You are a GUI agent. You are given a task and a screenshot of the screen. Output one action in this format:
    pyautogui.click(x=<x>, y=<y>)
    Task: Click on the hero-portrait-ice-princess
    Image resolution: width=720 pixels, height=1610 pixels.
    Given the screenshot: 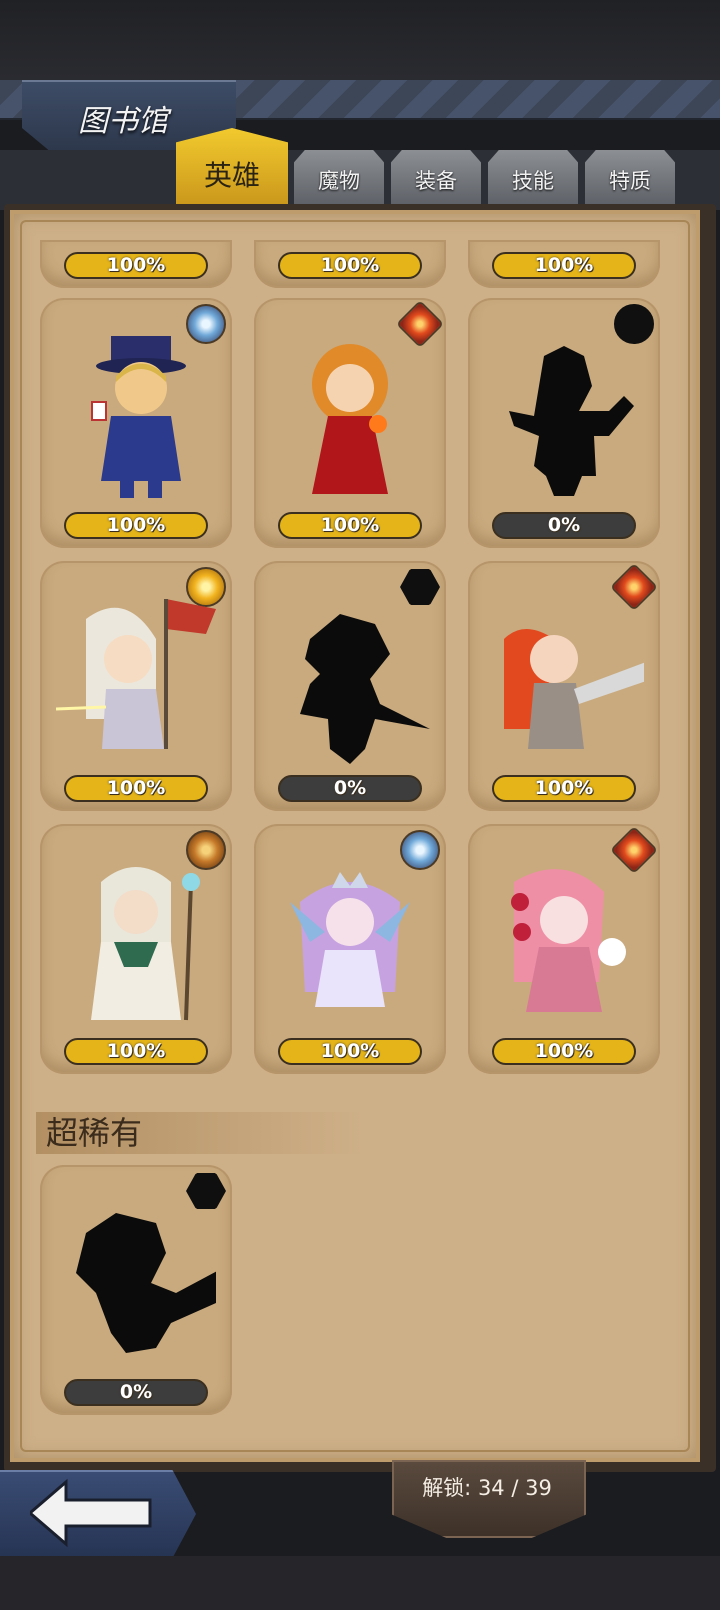 What is the action you would take?
    pyautogui.click(x=350, y=939)
    